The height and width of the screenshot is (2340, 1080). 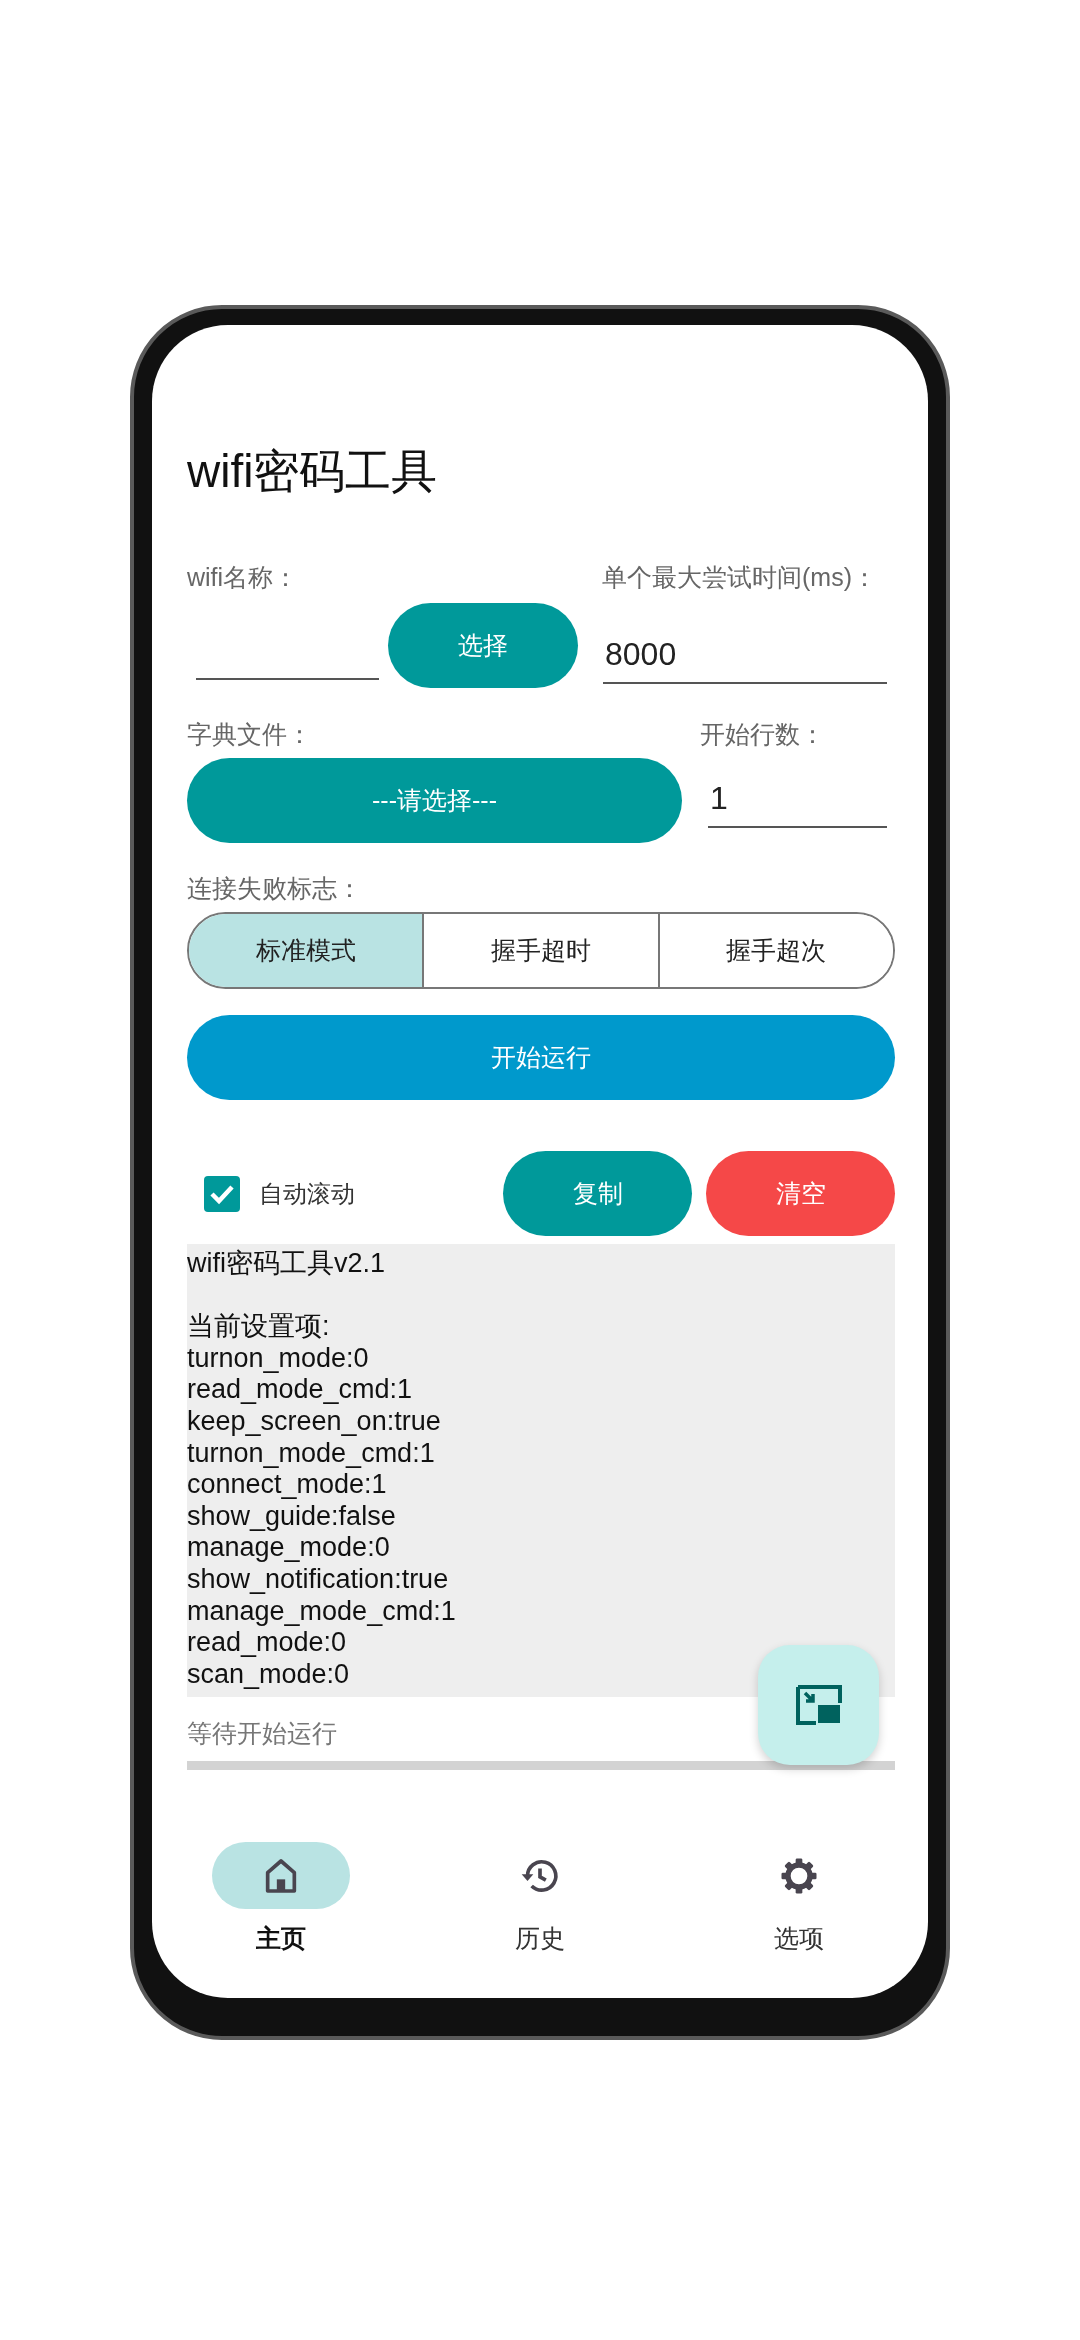 What do you see at coordinates (306, 950) in the screenshot?
I see `segment-option: 标准模式` at bounding box center [306, 950].